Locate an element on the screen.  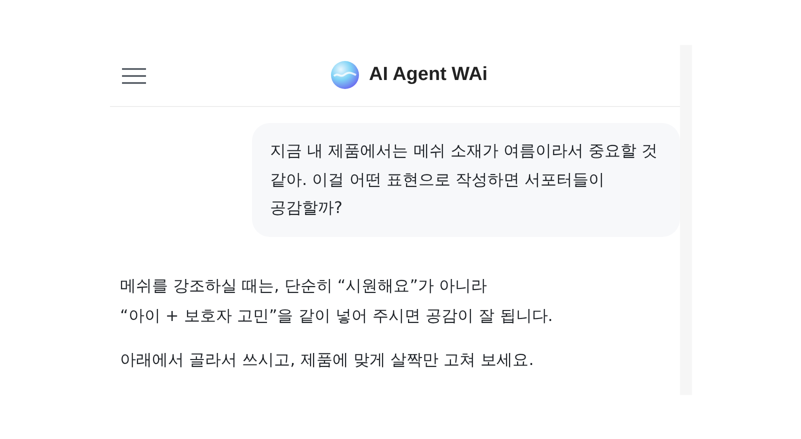
assistant-message-text: 메쉬를 강조하실 때는, 단순히 “시원해요”가 아니라 “아이 + 보호자 고민”을 같이 넣어 주시면 공감이 잘 됩니다. is located at coordinates (337, 300).